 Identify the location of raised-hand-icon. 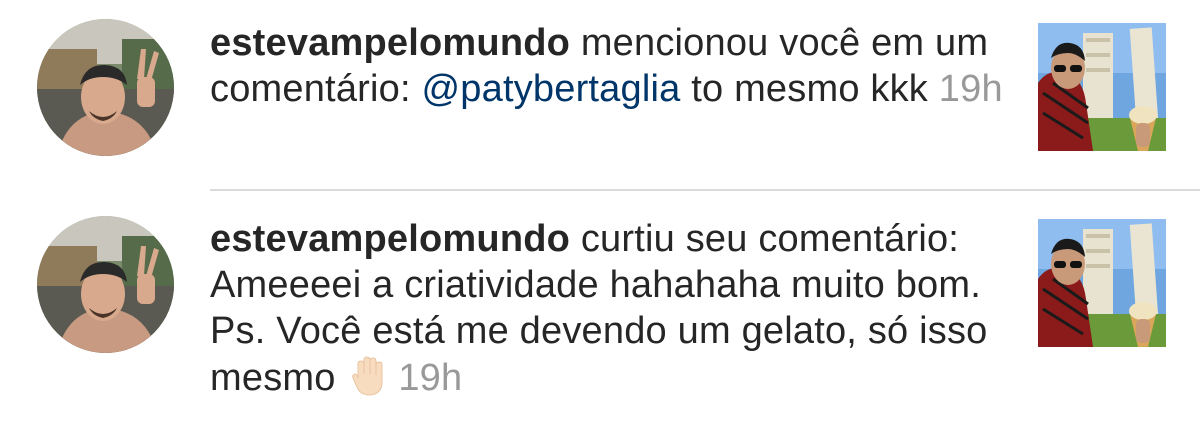
(370, 376).